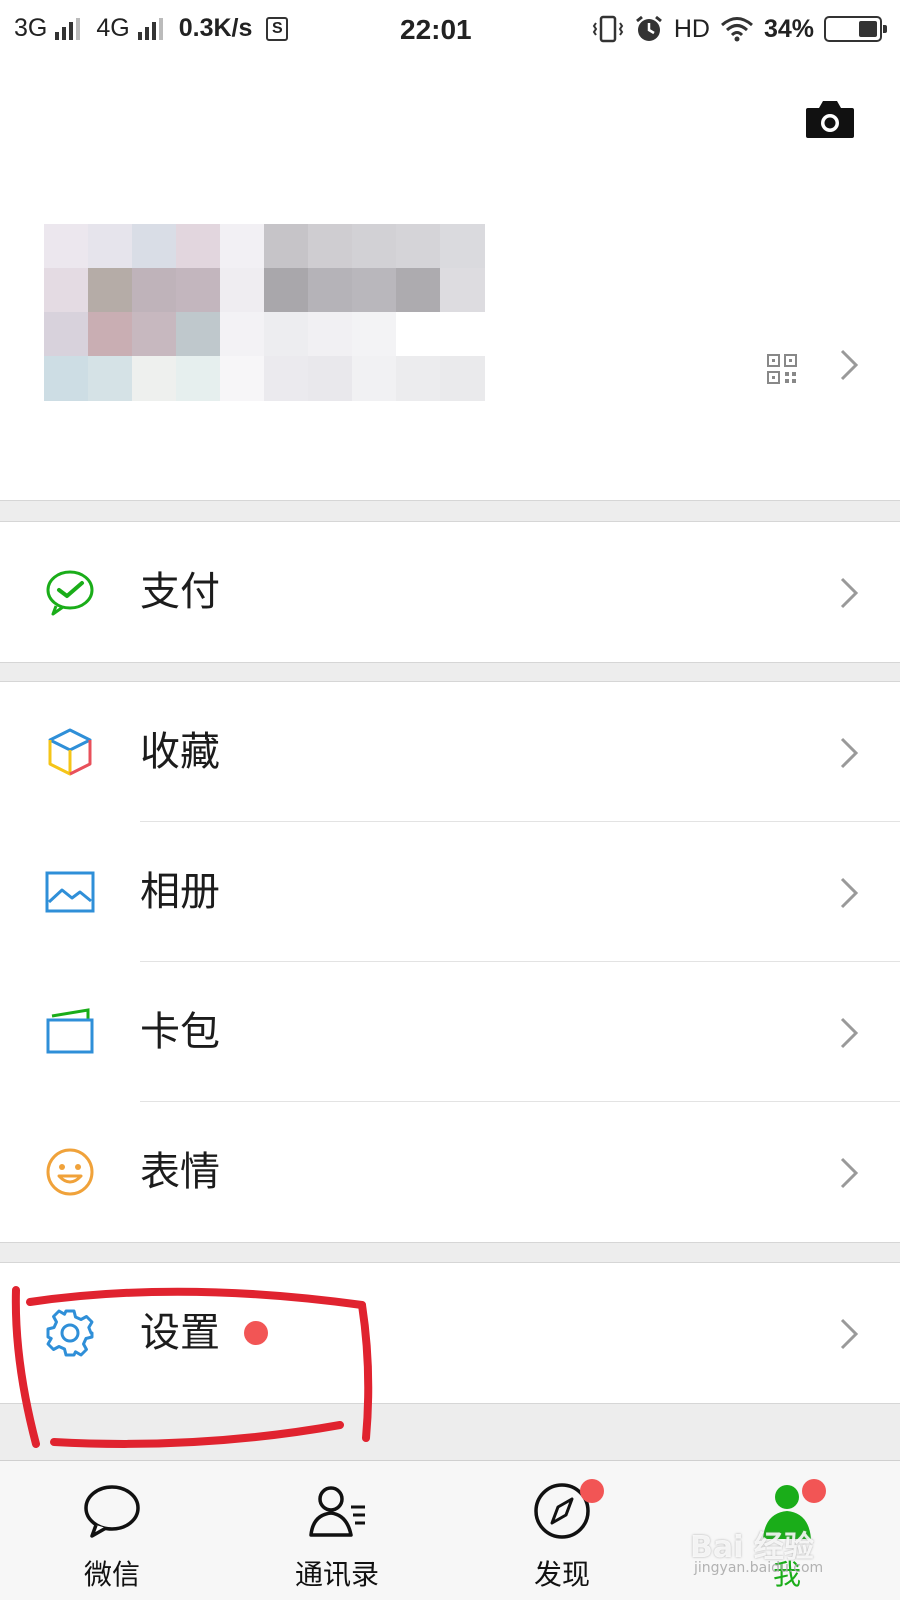  Describe the element at coordinates (830, 119) in the screenshot. I see `camera-icon` at that location.